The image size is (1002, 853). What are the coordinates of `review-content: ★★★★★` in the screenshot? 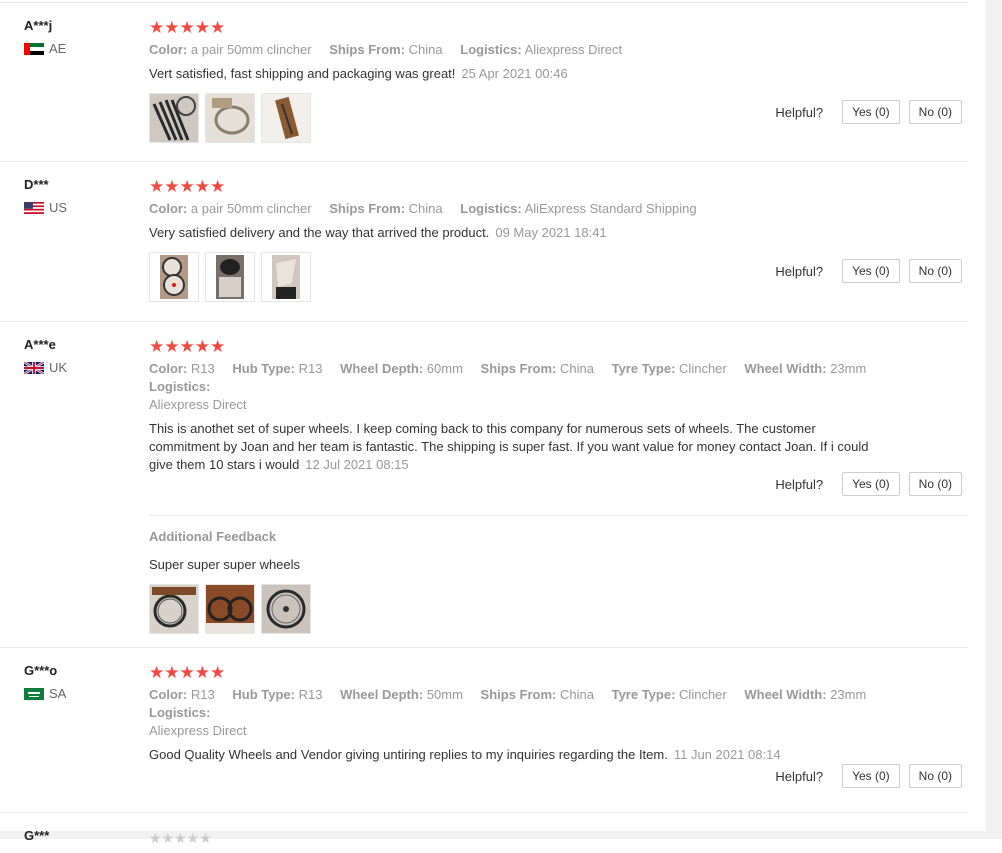 It's located at (558, 830).